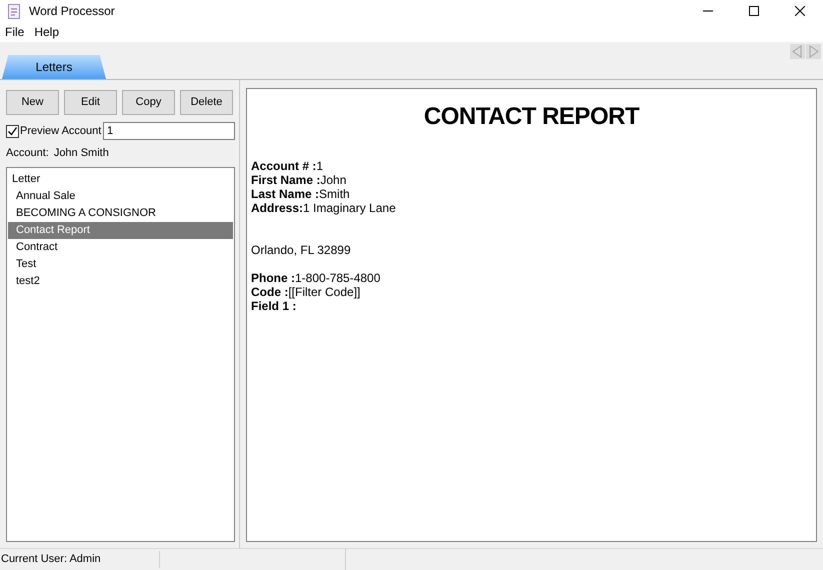 The image size is (823, 570). I want to click on toolbar-button: New, so click(32, 102).